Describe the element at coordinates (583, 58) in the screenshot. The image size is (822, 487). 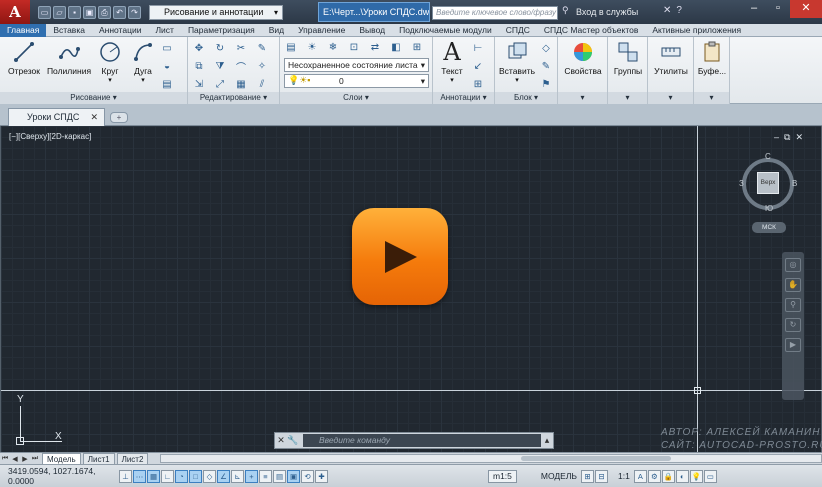
I see `properties-button: Свойства` at that location.